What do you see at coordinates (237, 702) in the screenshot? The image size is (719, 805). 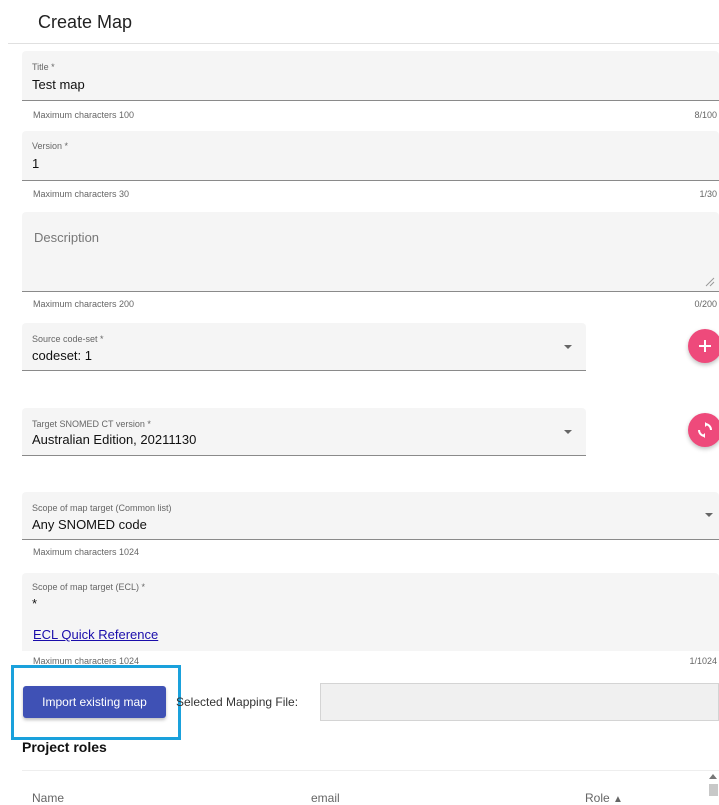 I see `selected-file-label: Selected Mapping File:` at bounding box center [237, 702].